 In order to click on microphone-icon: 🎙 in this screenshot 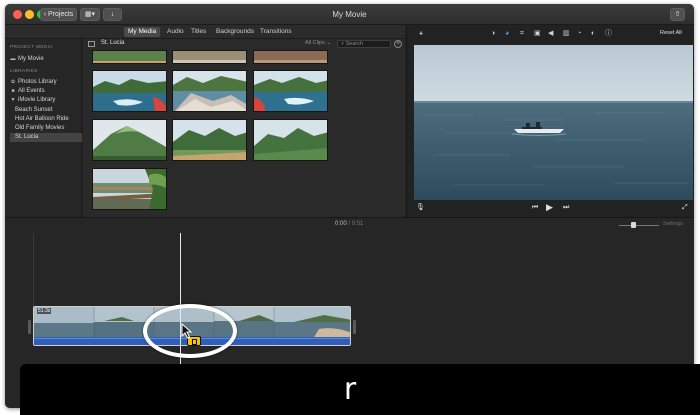, I will do `click(420, 207)`.